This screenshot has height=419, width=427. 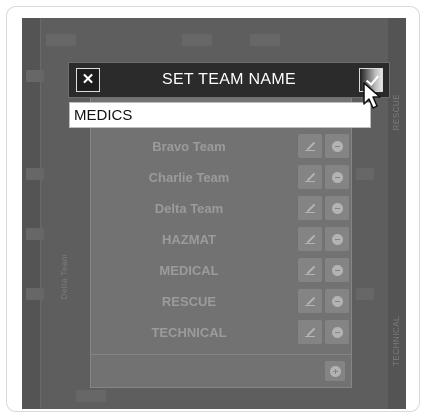 I want to click on add-team-button, so click(x=335, y=371).